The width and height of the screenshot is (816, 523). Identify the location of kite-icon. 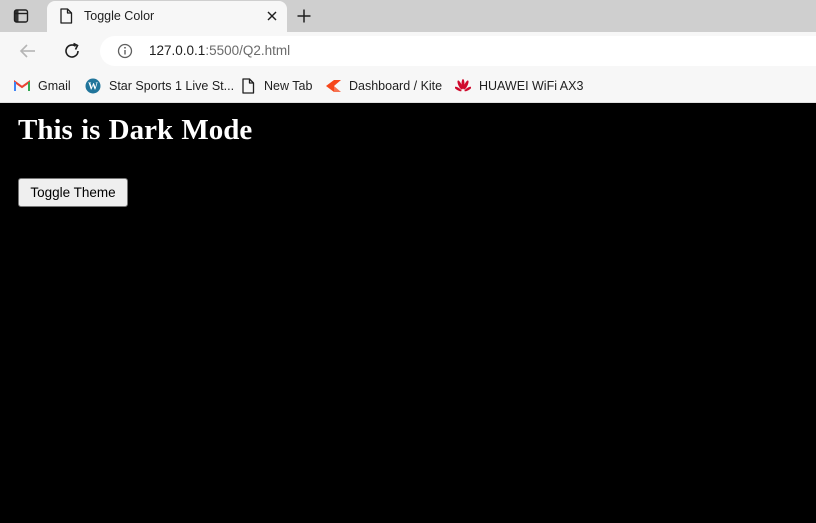
(333, 86).